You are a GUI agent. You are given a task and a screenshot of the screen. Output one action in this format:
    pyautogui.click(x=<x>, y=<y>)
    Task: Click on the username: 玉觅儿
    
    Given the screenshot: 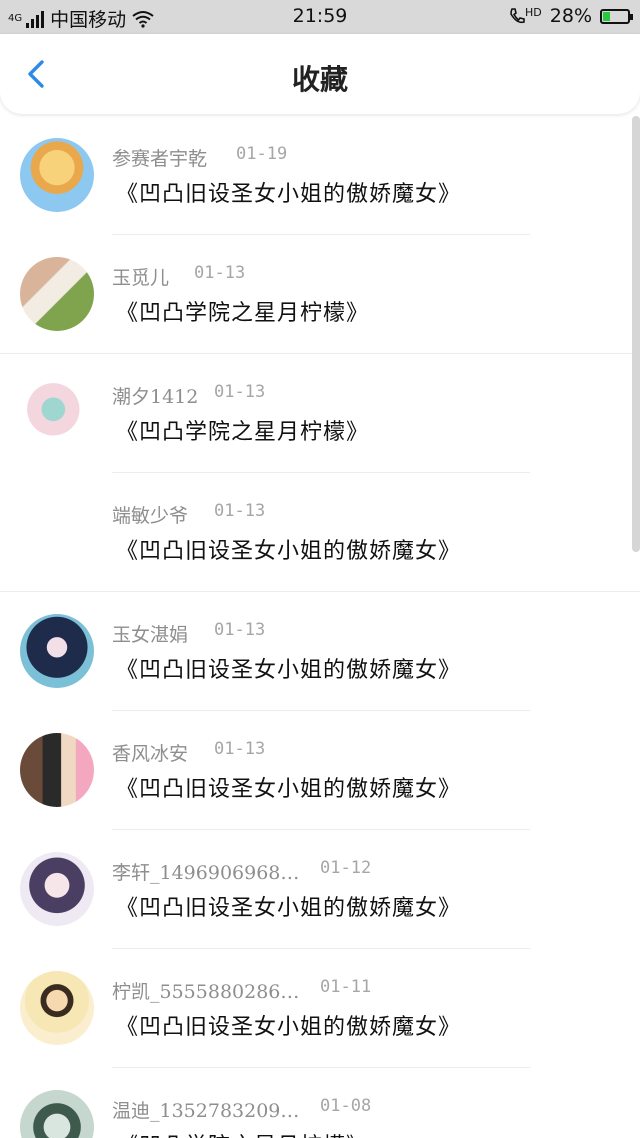 What is the action you would take?
    pyautogui.click(x=141, y=278)
    